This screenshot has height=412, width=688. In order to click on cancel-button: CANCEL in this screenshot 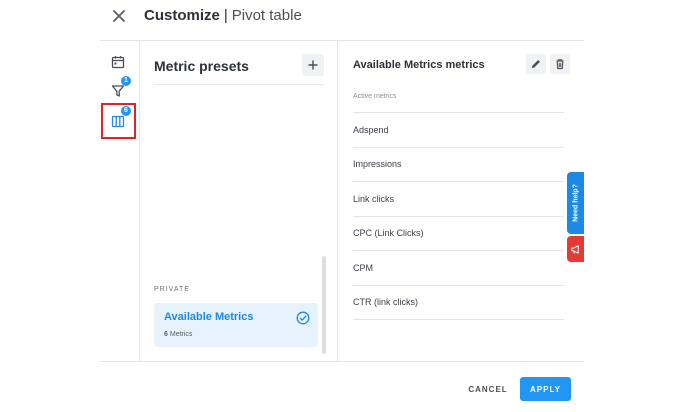, I will do `click(488, 389)`.